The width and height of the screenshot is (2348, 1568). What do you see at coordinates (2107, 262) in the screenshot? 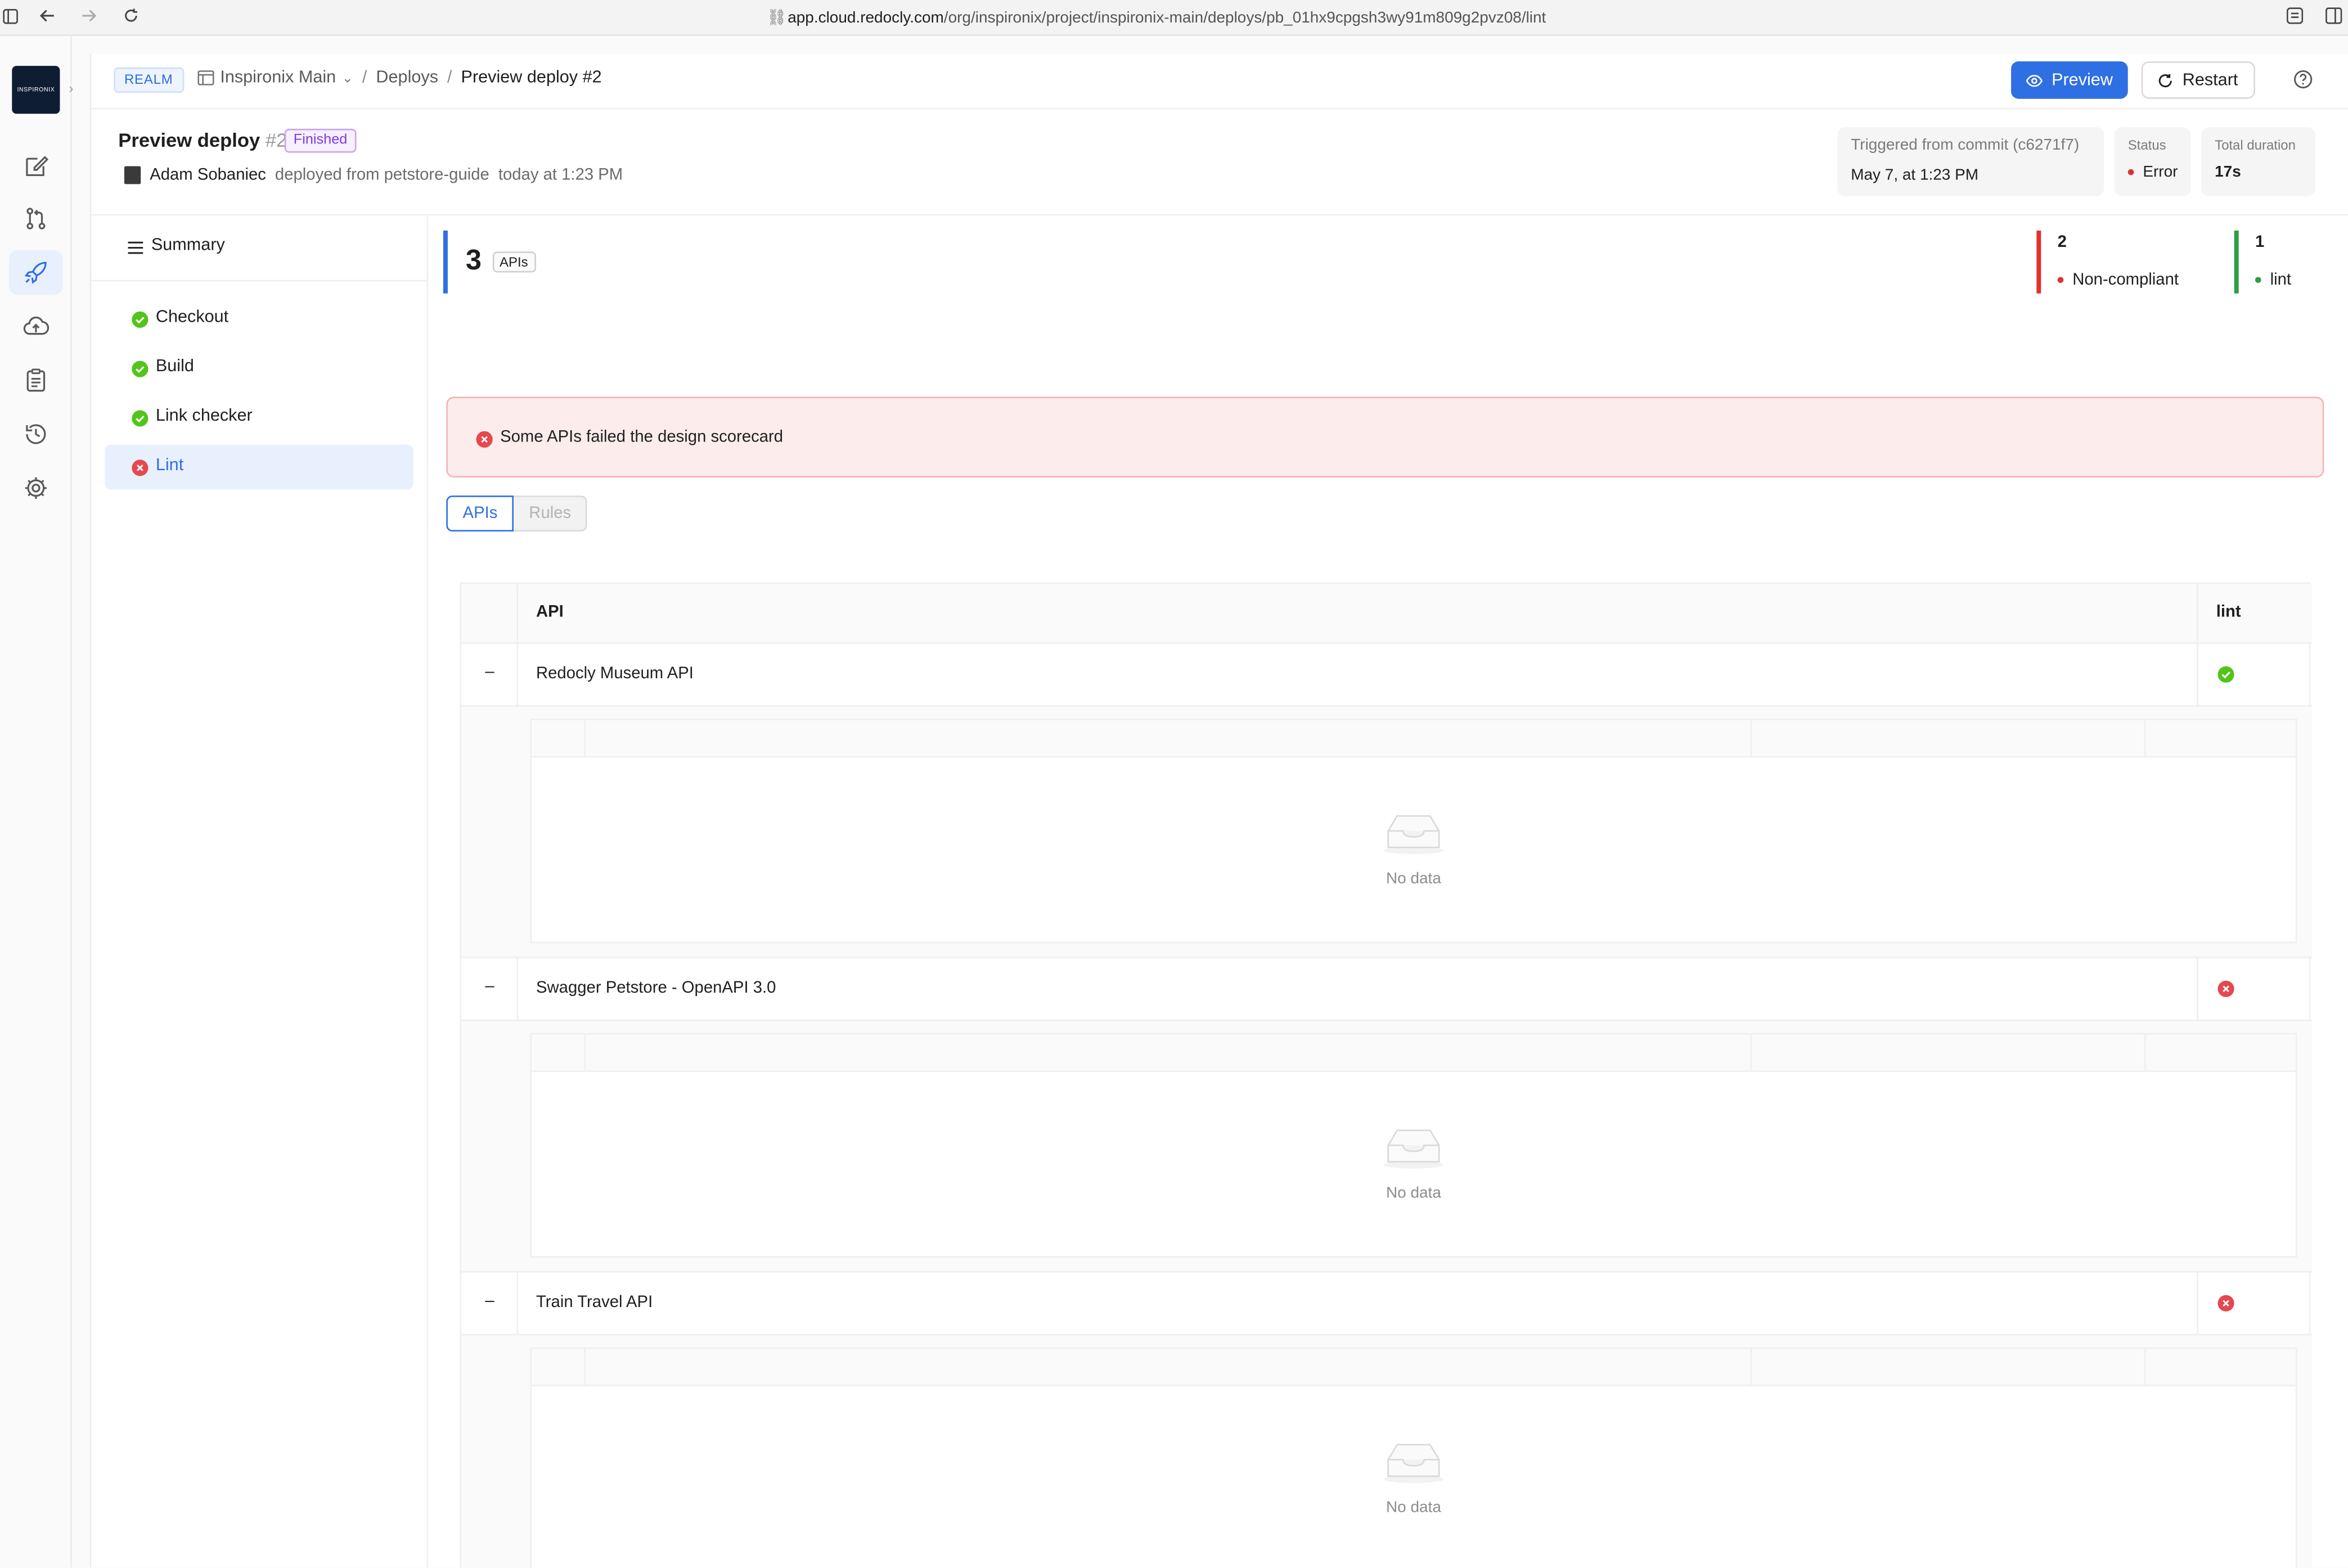
I see `stat-noncompliant: 2 Non-compliant` at bounding box center [2107, 262].